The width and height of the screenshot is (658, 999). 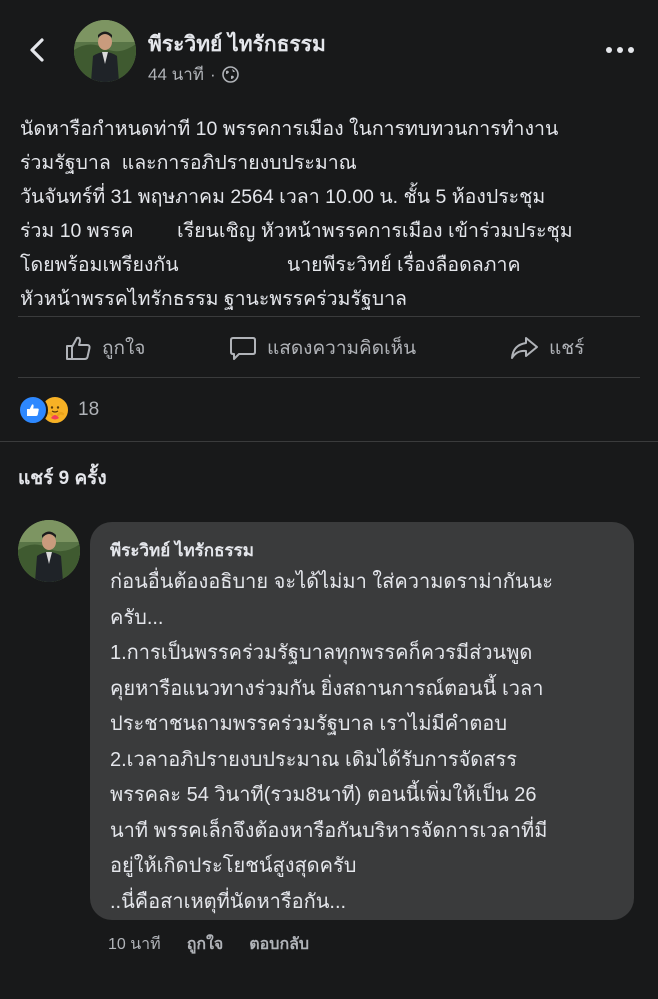 I want to click on commenter-avatar, so click(x=49, y=551).